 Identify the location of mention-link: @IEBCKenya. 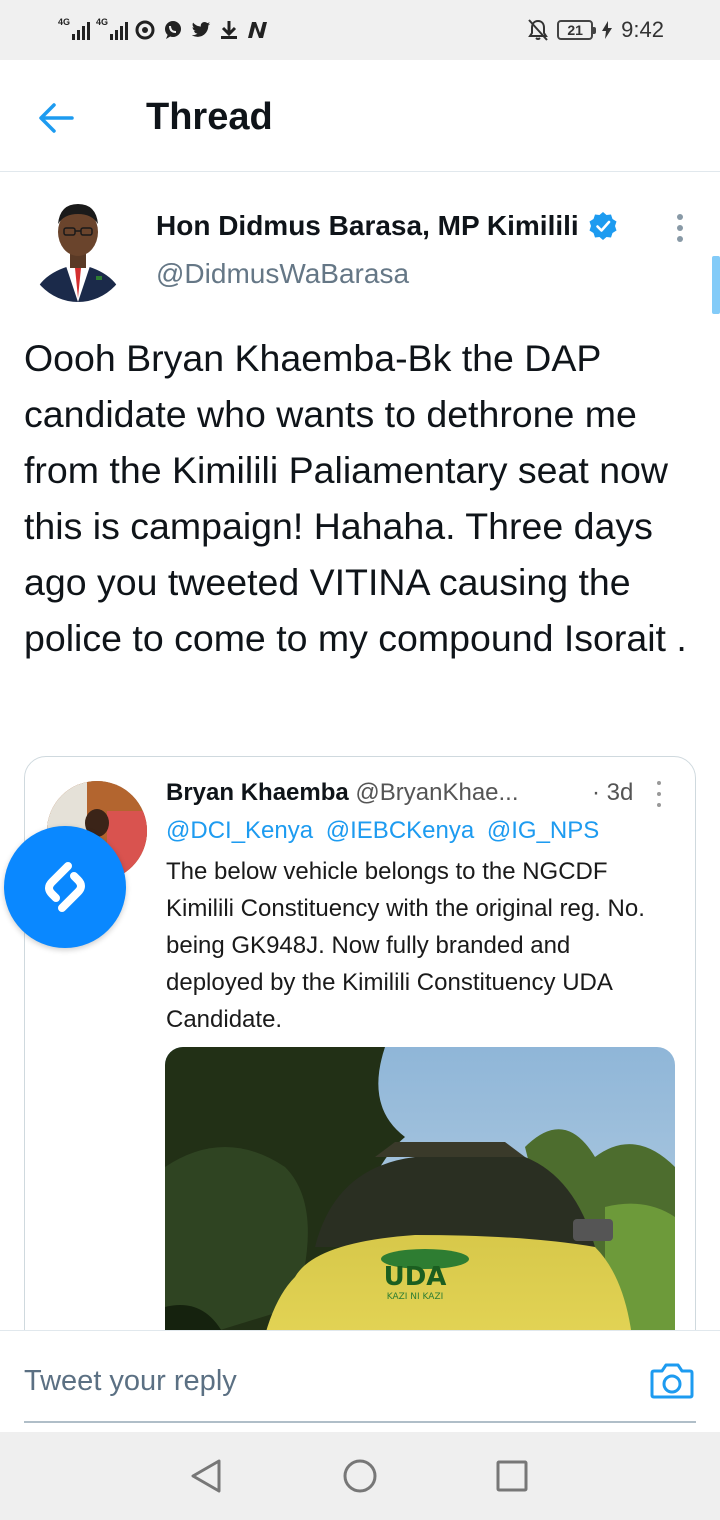
(400, 830).